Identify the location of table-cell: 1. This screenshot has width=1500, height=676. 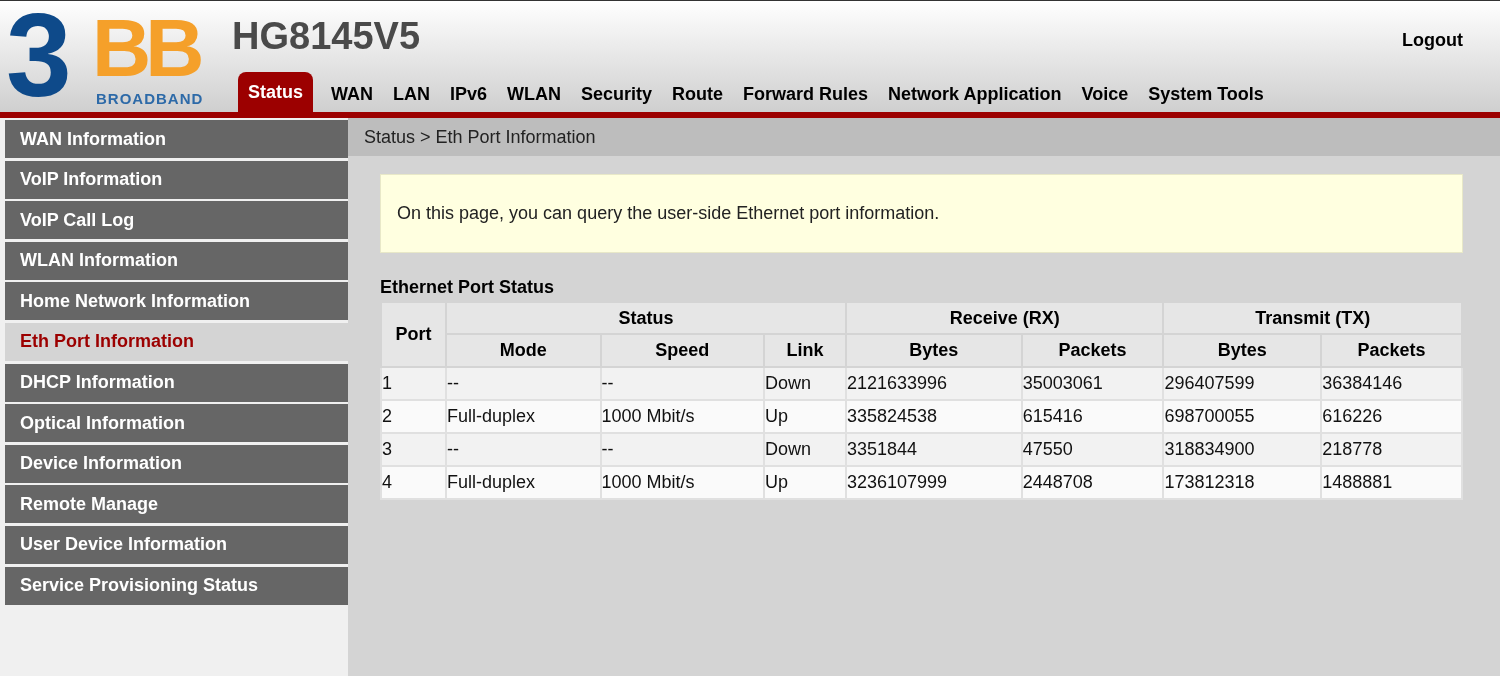
(413, 383).